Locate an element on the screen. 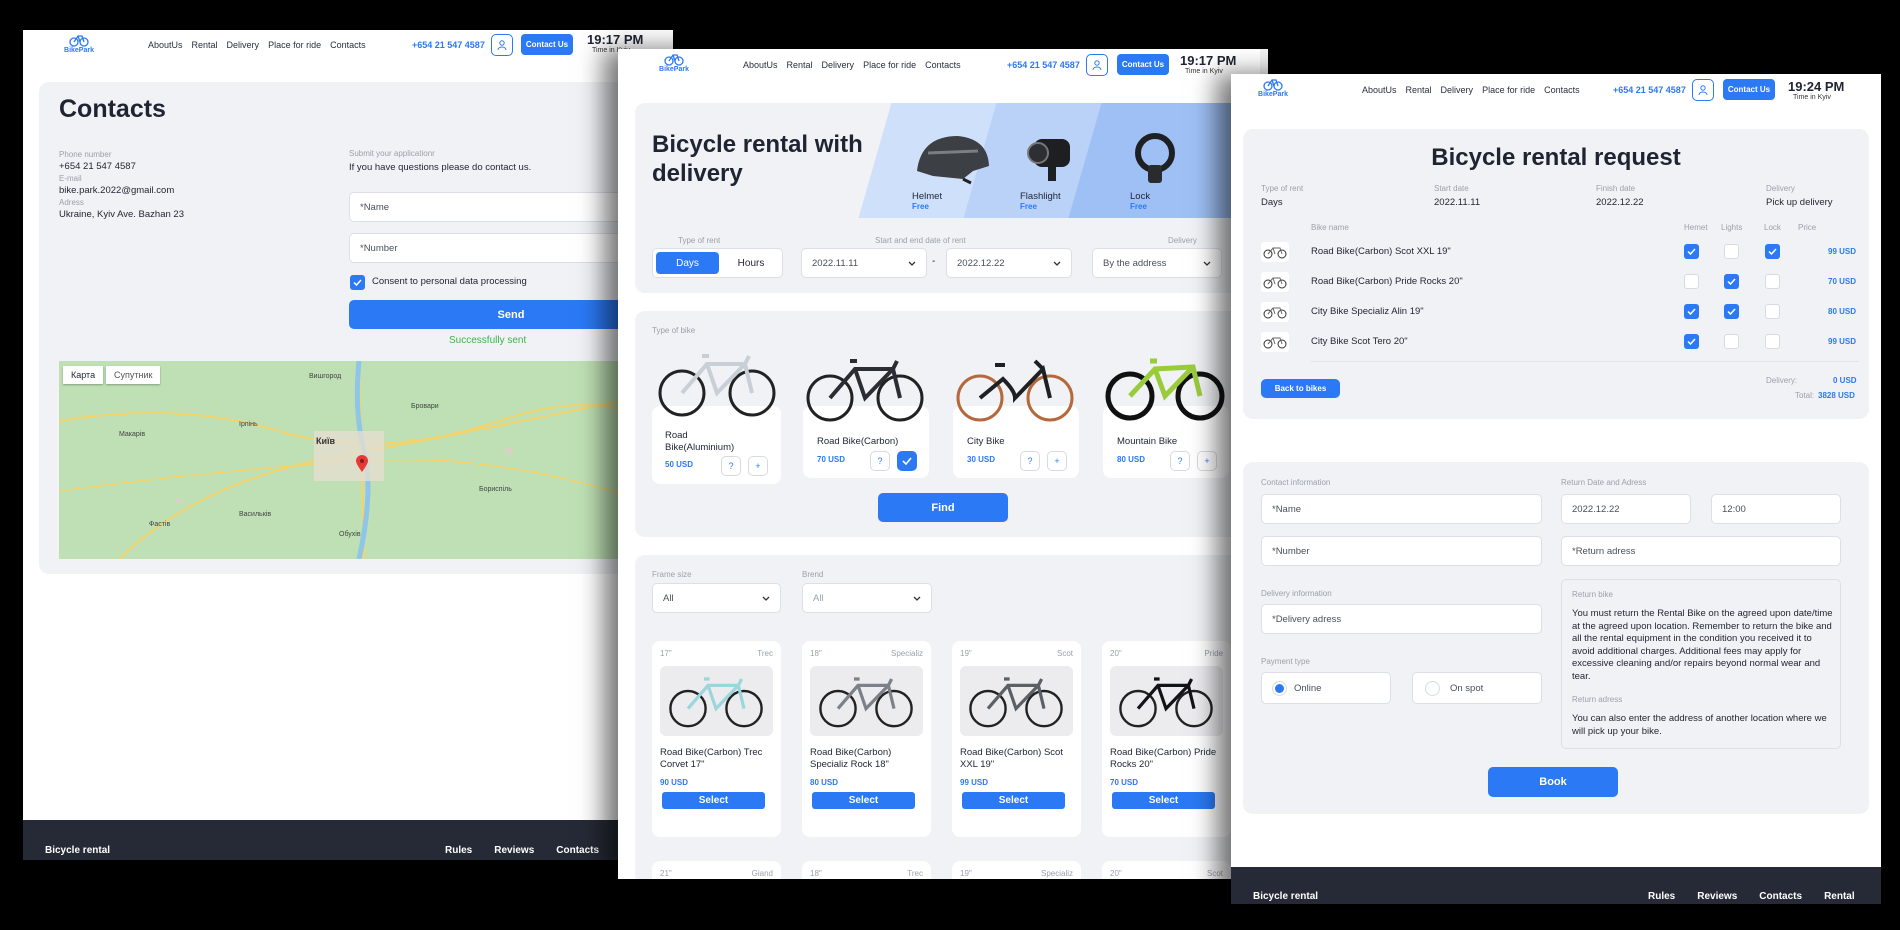  pay-online-label: Online is located at coordinates (1308, 688).